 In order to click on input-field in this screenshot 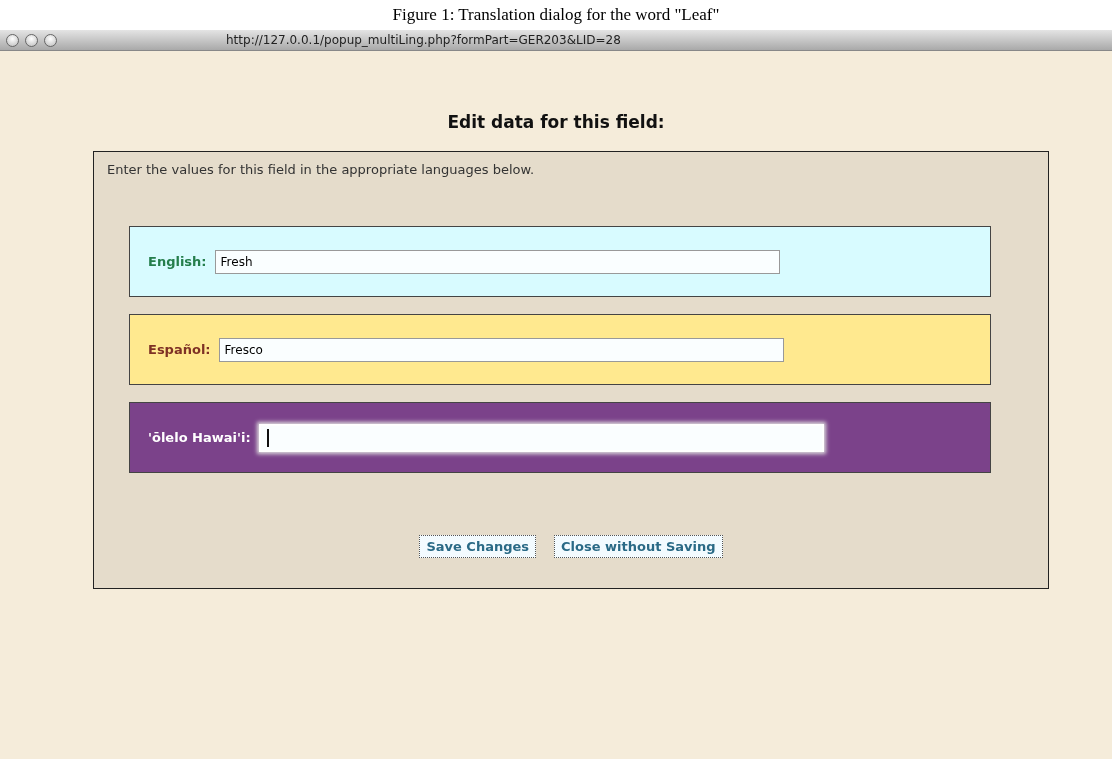, I will do `click(541, 437)`.